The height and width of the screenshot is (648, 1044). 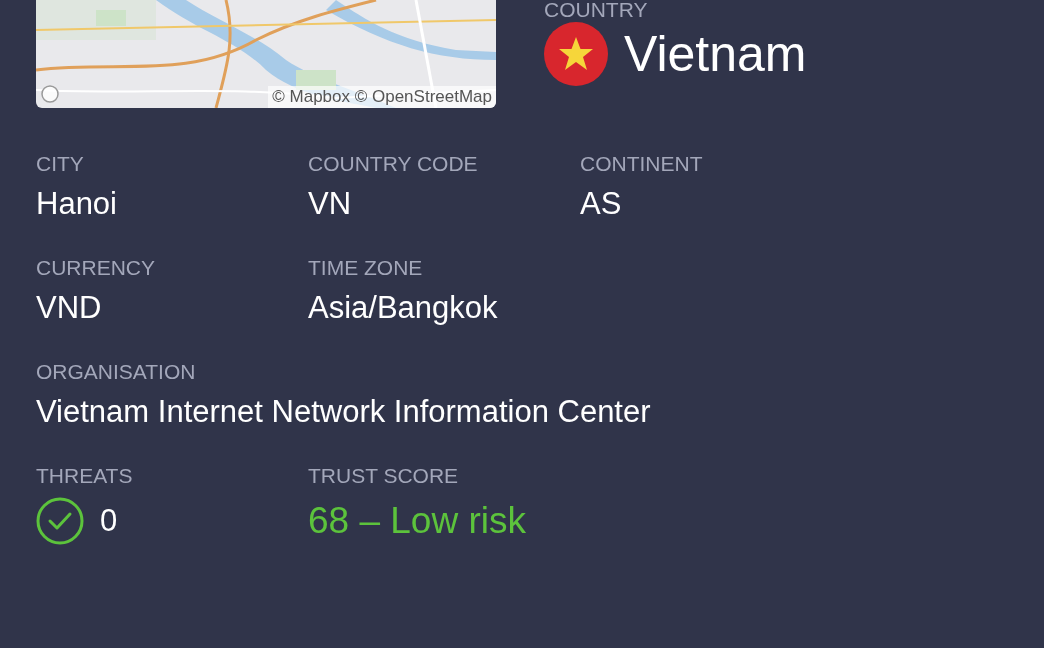 What do you see at coordinates (116, 372) in the screenshot?
I see `field-label: ORGANISATION` at bounding box center [116, 372].